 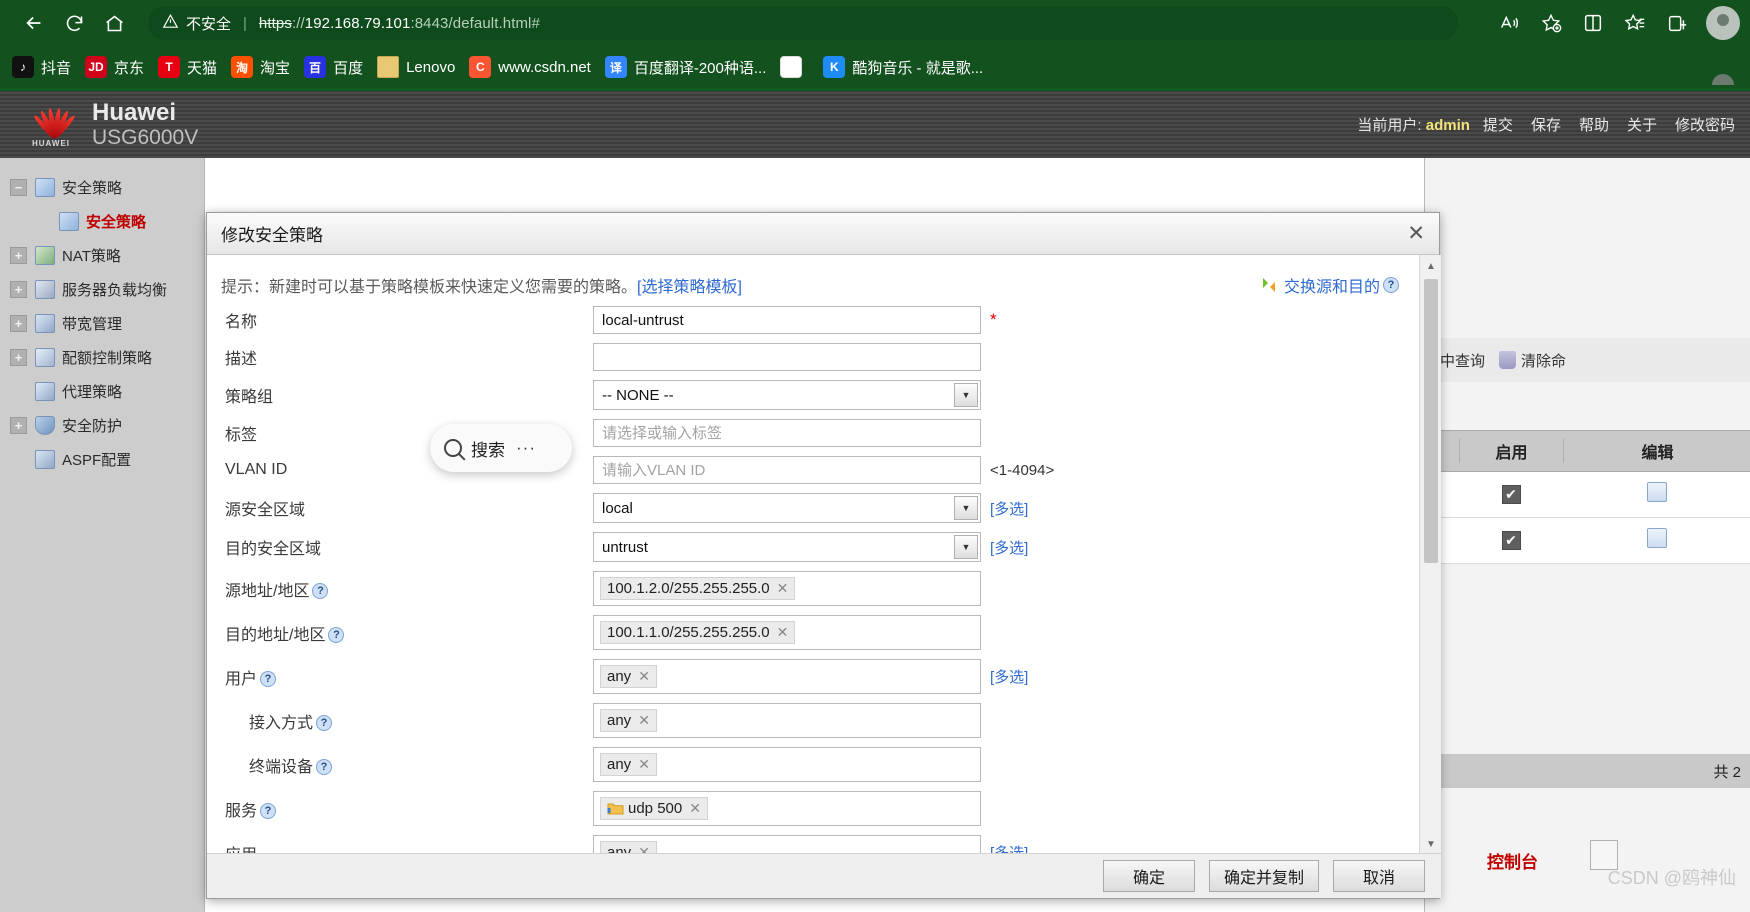 What do you see at coordinates (787, 433) in the screenshot?
I see `tag-input` at bounding box center [787, 433].